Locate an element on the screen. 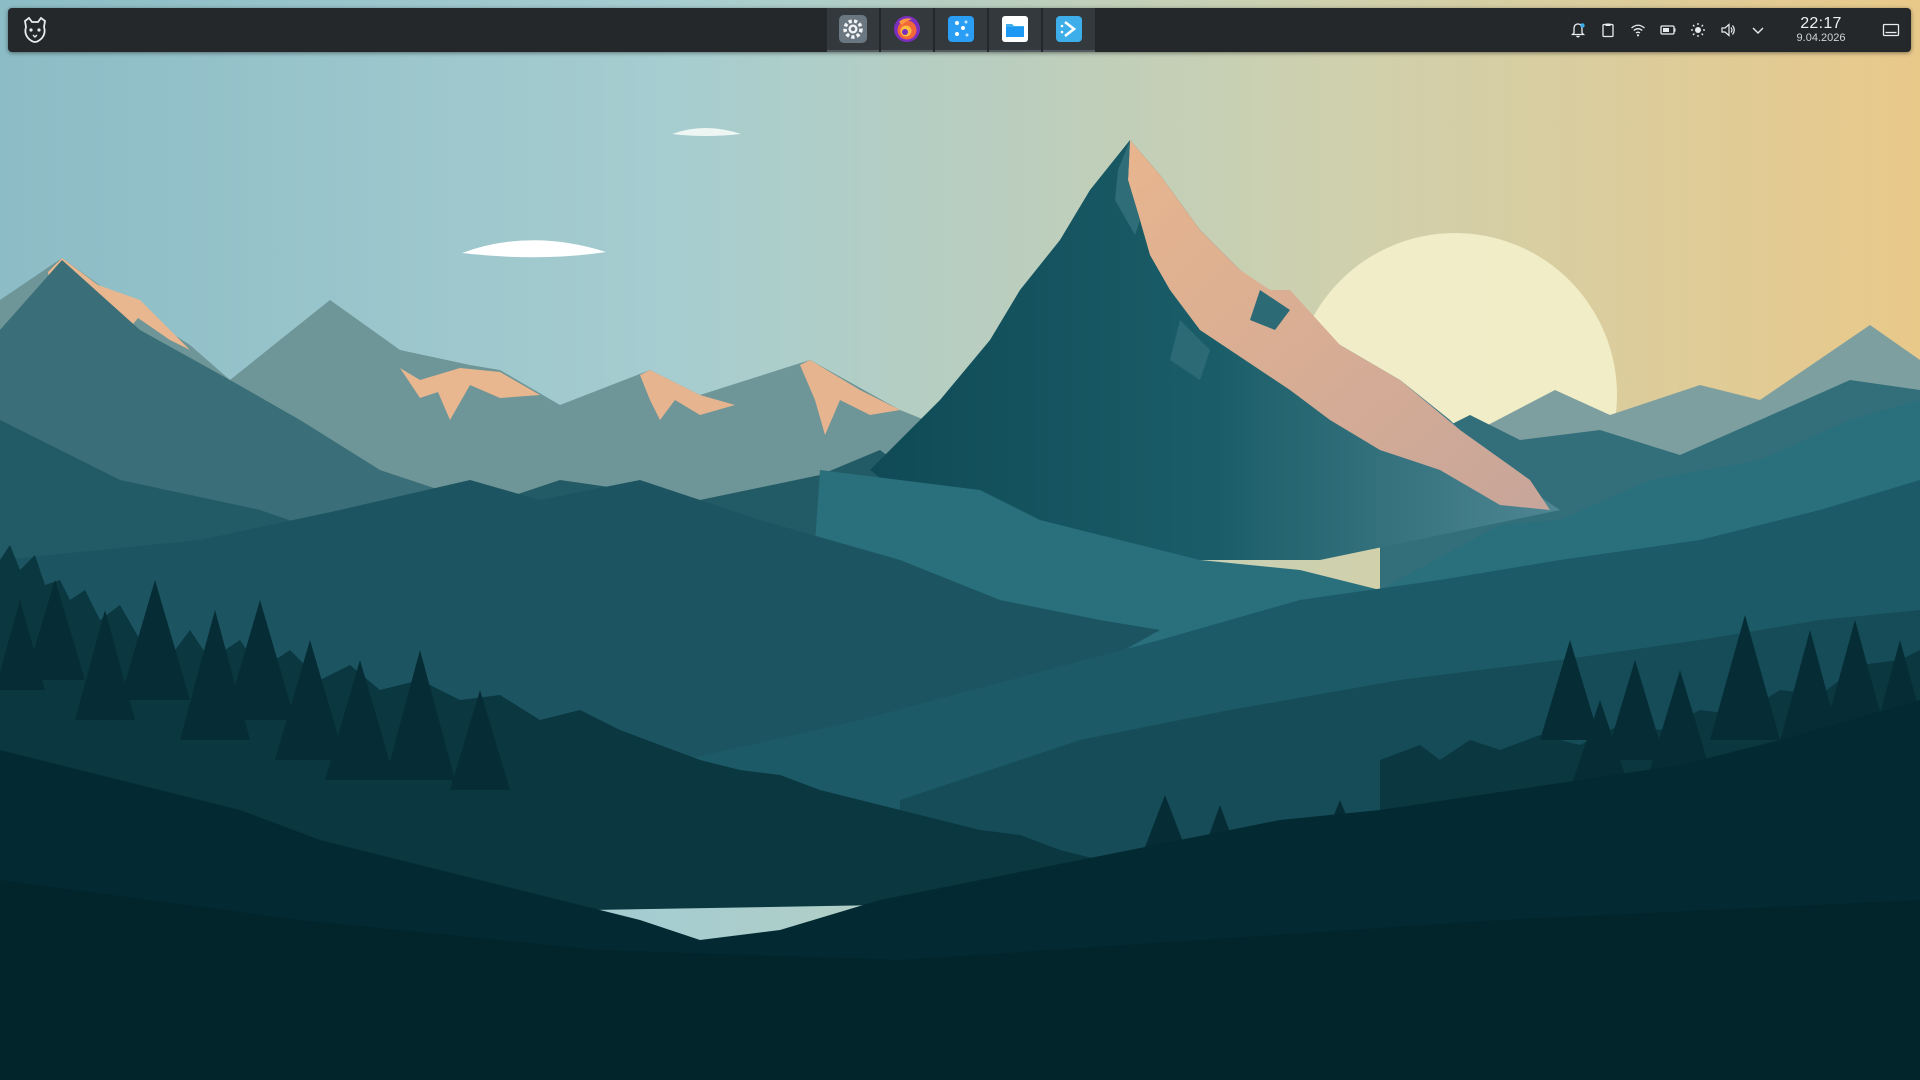  network-button is located at coordinates (1638, 30).